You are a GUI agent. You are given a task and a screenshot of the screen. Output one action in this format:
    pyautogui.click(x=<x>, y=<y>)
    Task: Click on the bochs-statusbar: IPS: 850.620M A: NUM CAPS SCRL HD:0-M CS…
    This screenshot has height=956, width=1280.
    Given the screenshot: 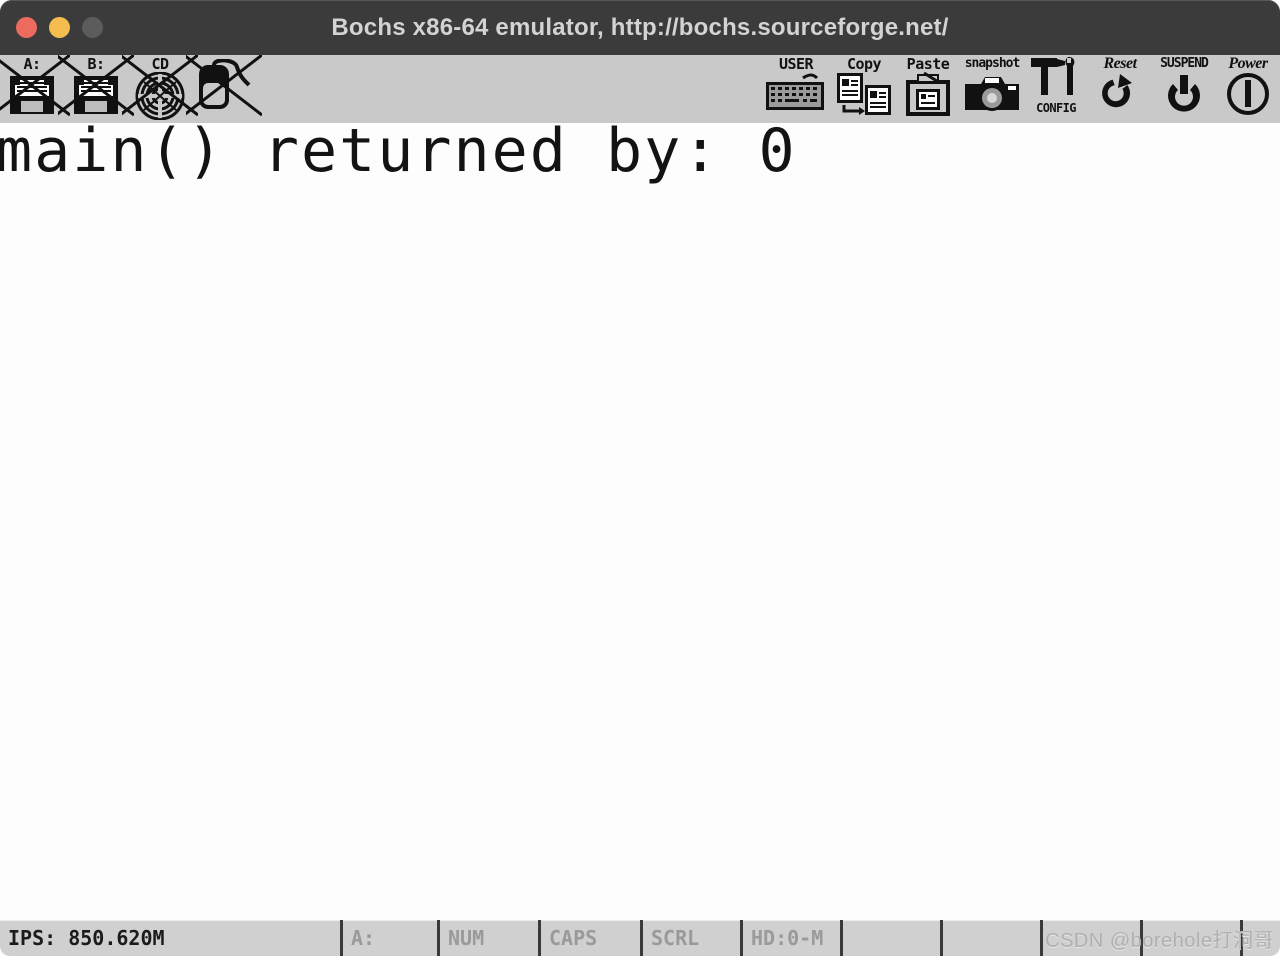 What is the action you would take?
    pyautogui.click(x=640, y=938)
    